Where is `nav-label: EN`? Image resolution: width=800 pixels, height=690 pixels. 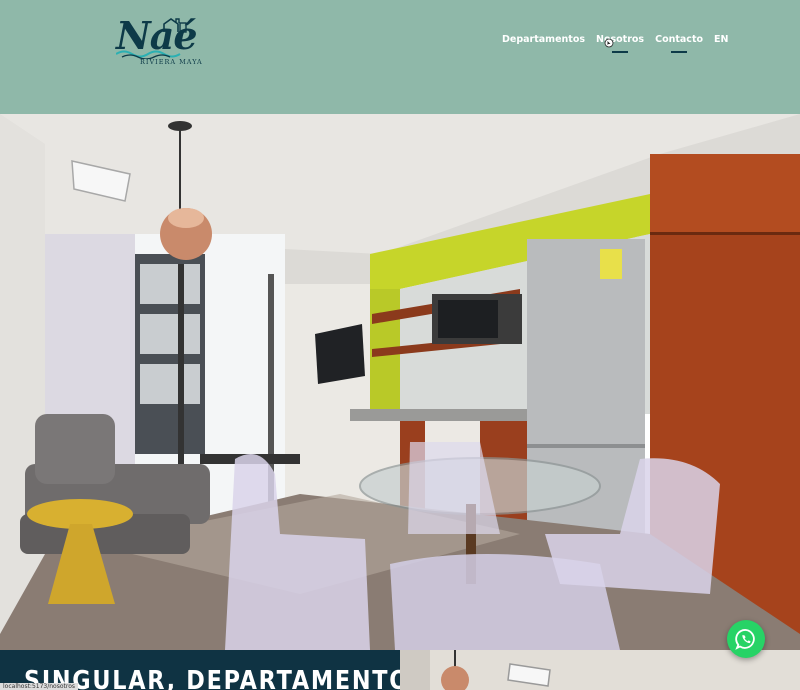
nav-label: EN is located at coordinates (721, 39).